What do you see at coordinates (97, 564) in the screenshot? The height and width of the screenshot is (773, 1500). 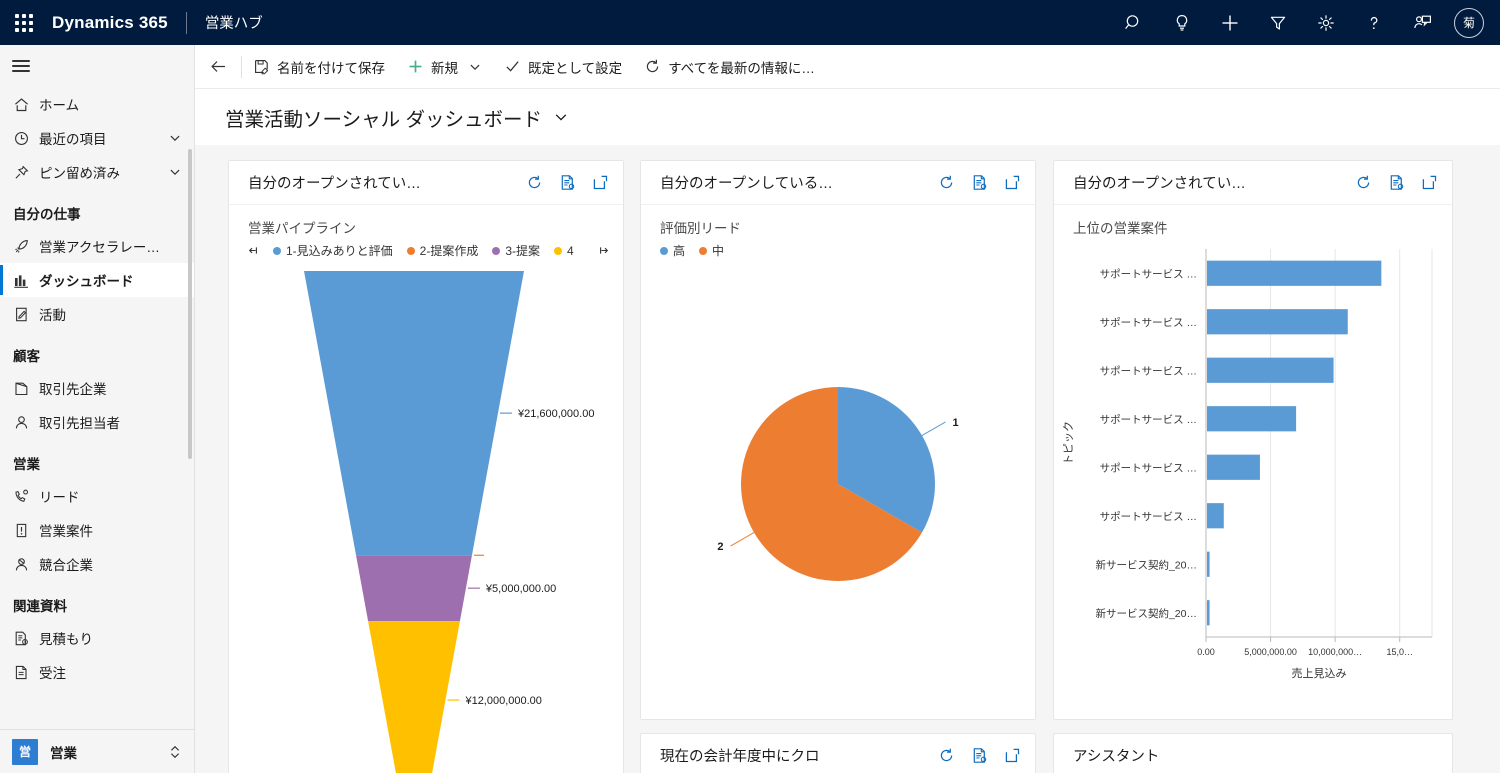 I see `sidebar-item-competitor: 競合企業` at bounding box center [97, 564].